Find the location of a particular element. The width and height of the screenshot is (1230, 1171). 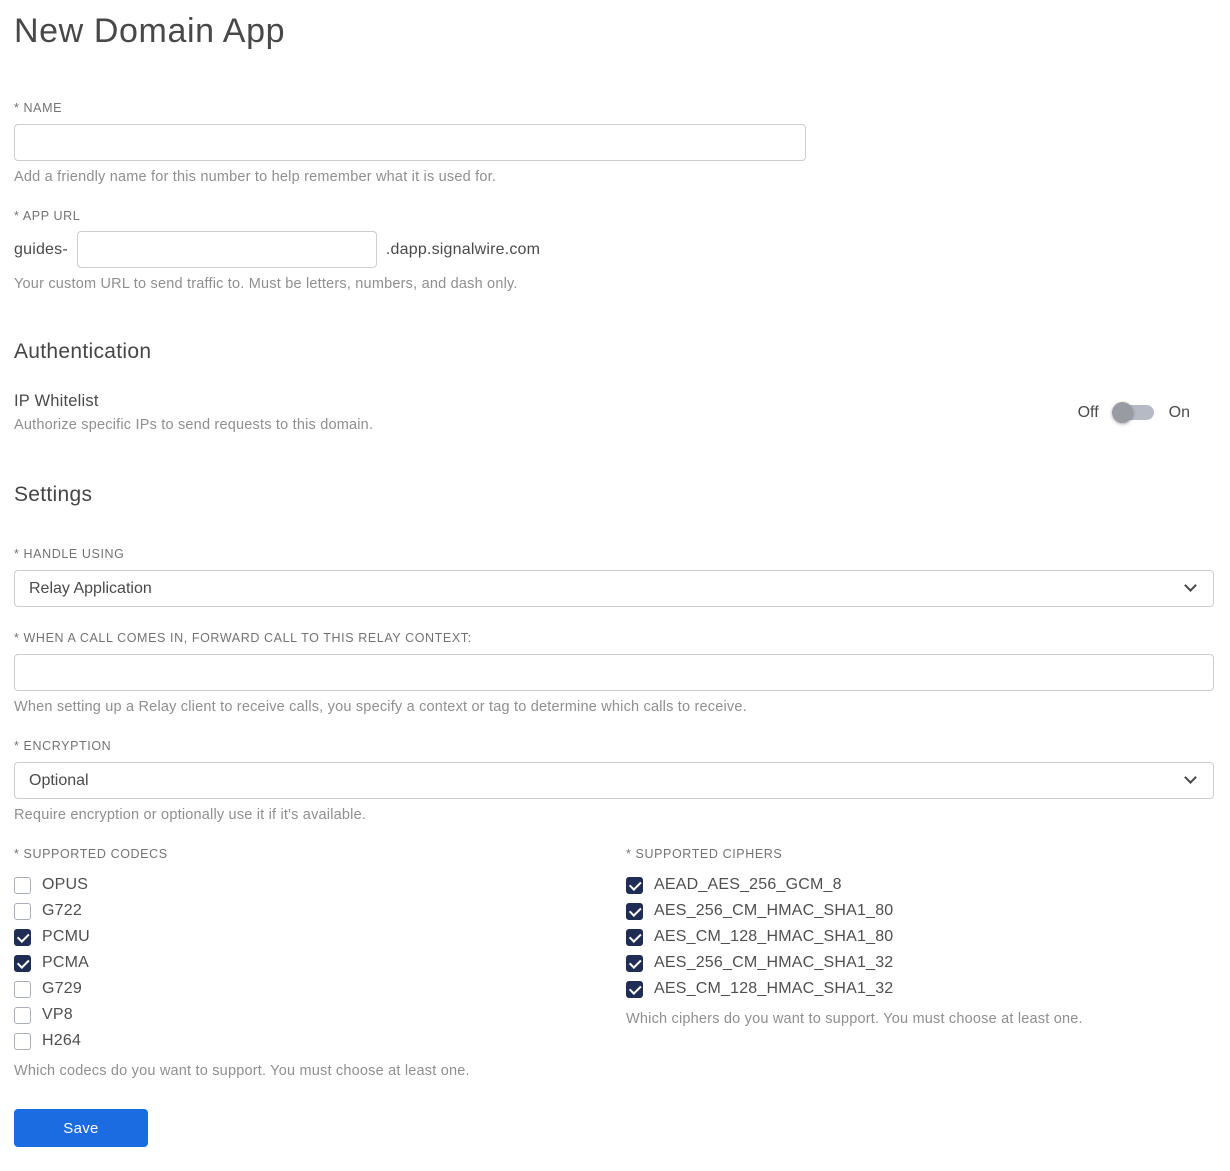

cipher-label: AES_256_CM_HMAC_SHA1_80 is located at coordinates (774, 910).